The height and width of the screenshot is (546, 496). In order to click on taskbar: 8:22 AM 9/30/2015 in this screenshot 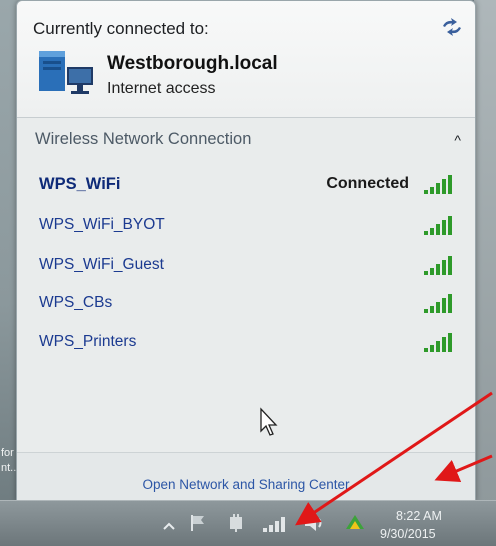, I will do `click(248, 523)`.